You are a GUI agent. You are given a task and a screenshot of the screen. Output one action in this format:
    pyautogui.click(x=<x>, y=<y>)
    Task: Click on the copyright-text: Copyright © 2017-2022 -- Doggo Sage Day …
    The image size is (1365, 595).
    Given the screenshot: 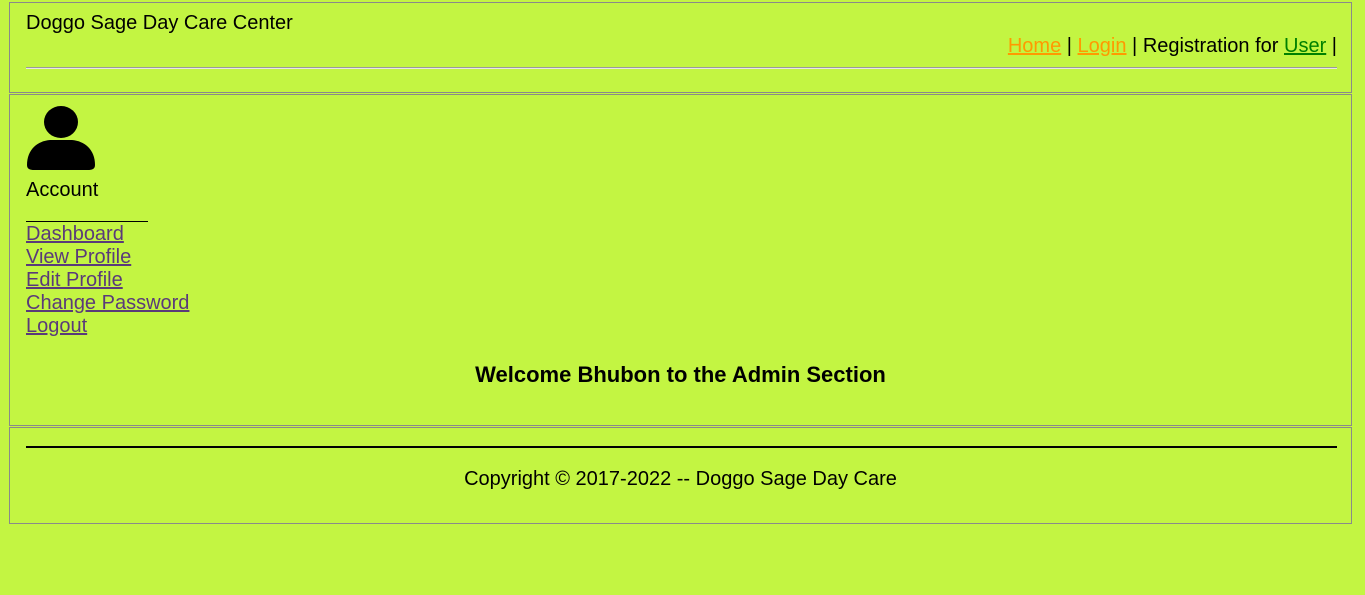 What is the action you would take?
    pyautogui.click(x=680, y=479)
    